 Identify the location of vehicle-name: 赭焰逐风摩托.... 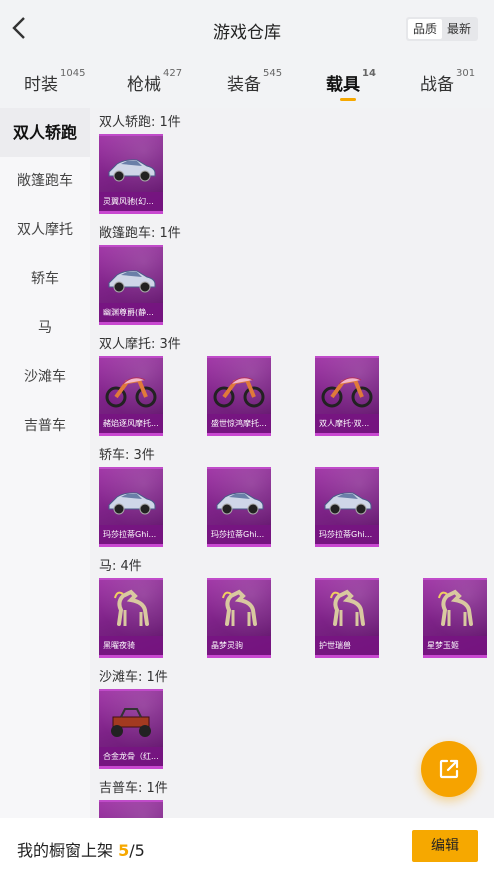
(131, 423).